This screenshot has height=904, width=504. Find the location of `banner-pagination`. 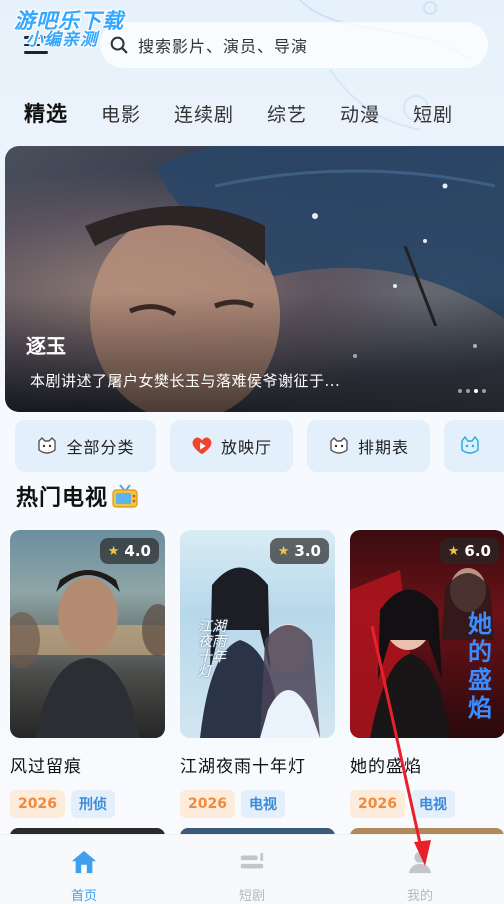

banner-pagination is located at coordinates (472, 391).